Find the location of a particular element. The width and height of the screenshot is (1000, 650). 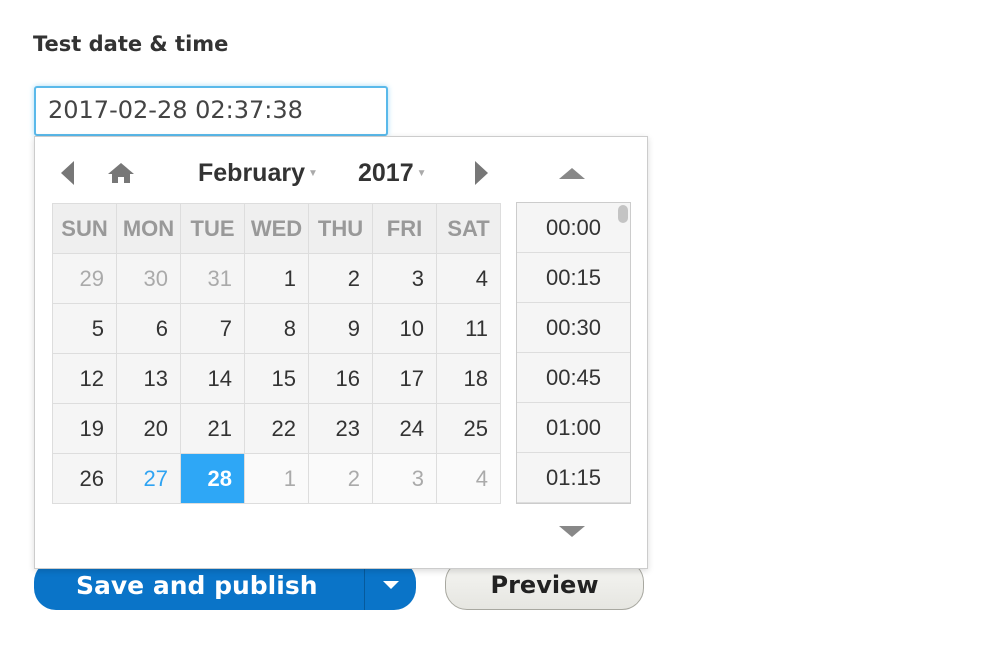

triangle-right-icon is located at coordinates (481, 173).